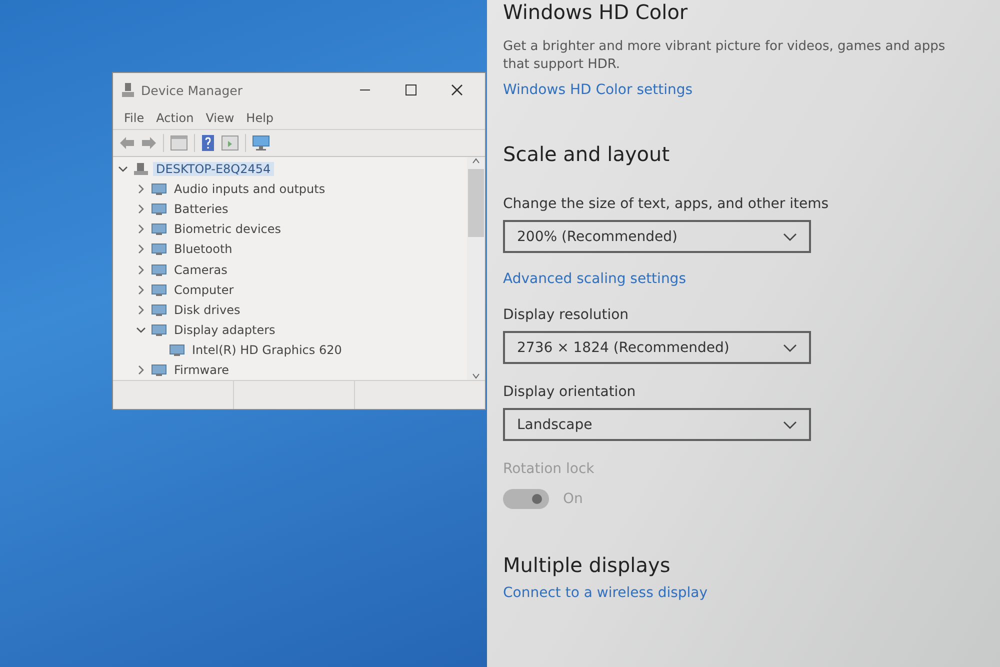 This screenshot has width=1000, height=667. I want to click on maximize-icon, so click(411, 90).